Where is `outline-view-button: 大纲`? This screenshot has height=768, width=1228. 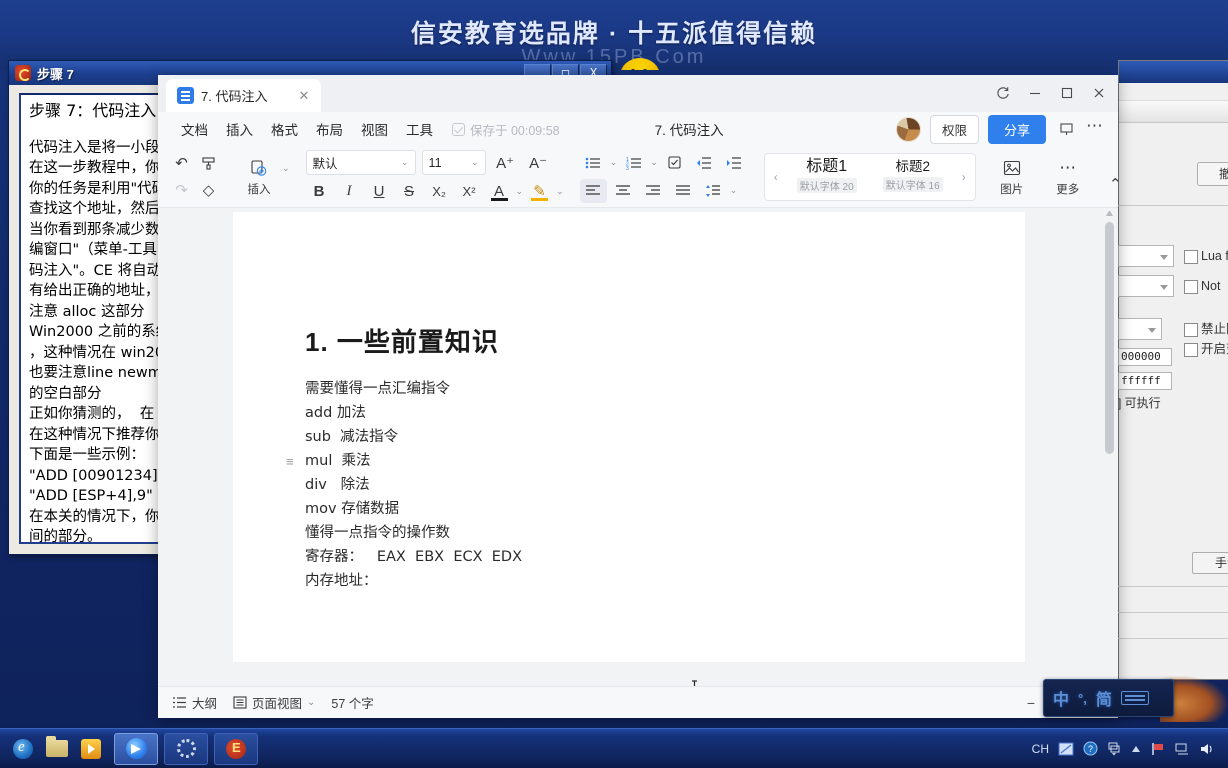
outline-view-button: 大纲 is located at coordinates (194, 702).